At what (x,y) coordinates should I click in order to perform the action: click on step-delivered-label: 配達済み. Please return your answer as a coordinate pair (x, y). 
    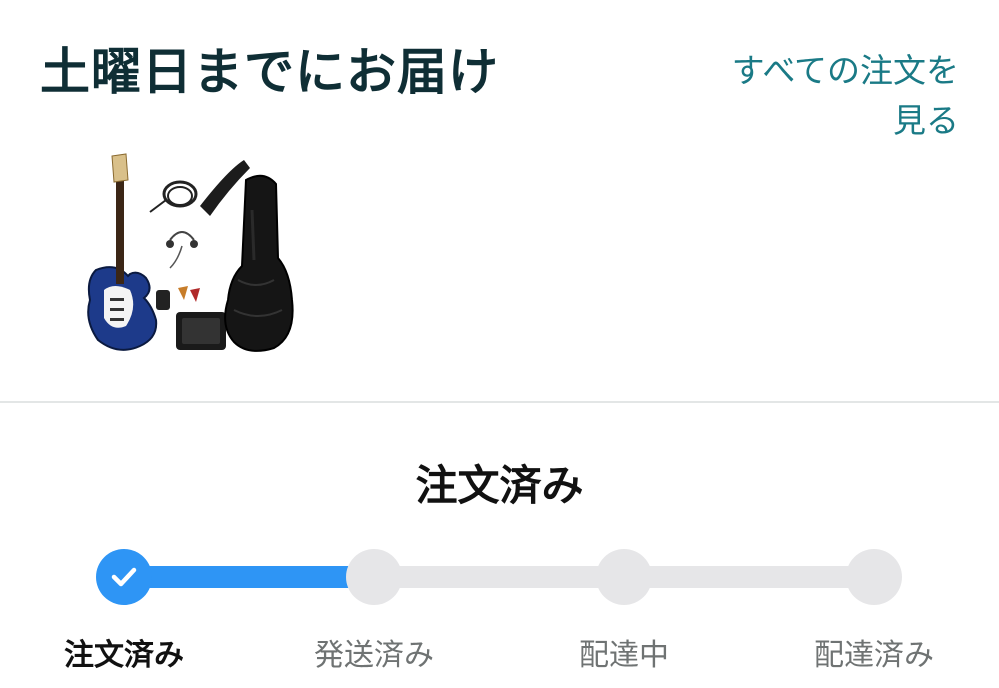
    Looking at the image, I should click on (874, 655).